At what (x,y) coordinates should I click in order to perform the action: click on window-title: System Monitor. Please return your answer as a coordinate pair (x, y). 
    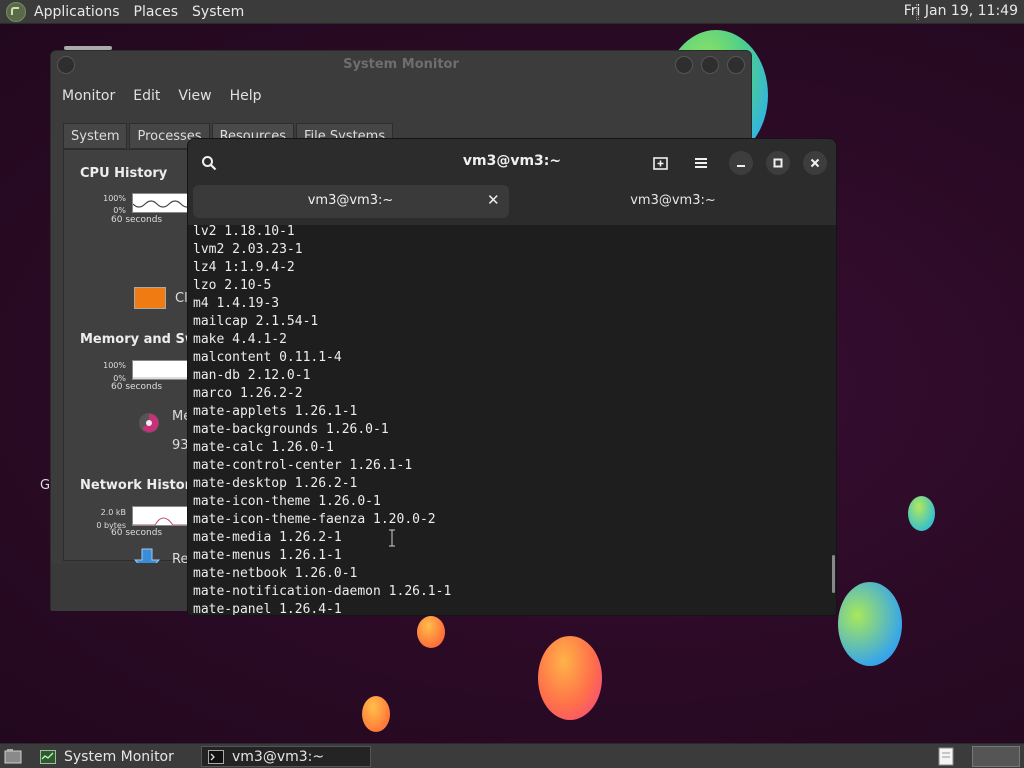
    Looking at the image, I should click on (401, 64).